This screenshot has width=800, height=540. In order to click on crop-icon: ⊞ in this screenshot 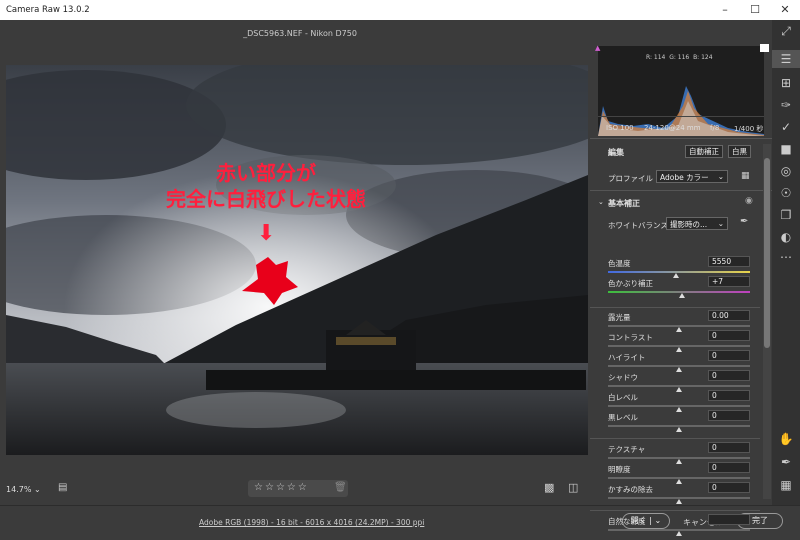, I will do `click(786, 83)`.